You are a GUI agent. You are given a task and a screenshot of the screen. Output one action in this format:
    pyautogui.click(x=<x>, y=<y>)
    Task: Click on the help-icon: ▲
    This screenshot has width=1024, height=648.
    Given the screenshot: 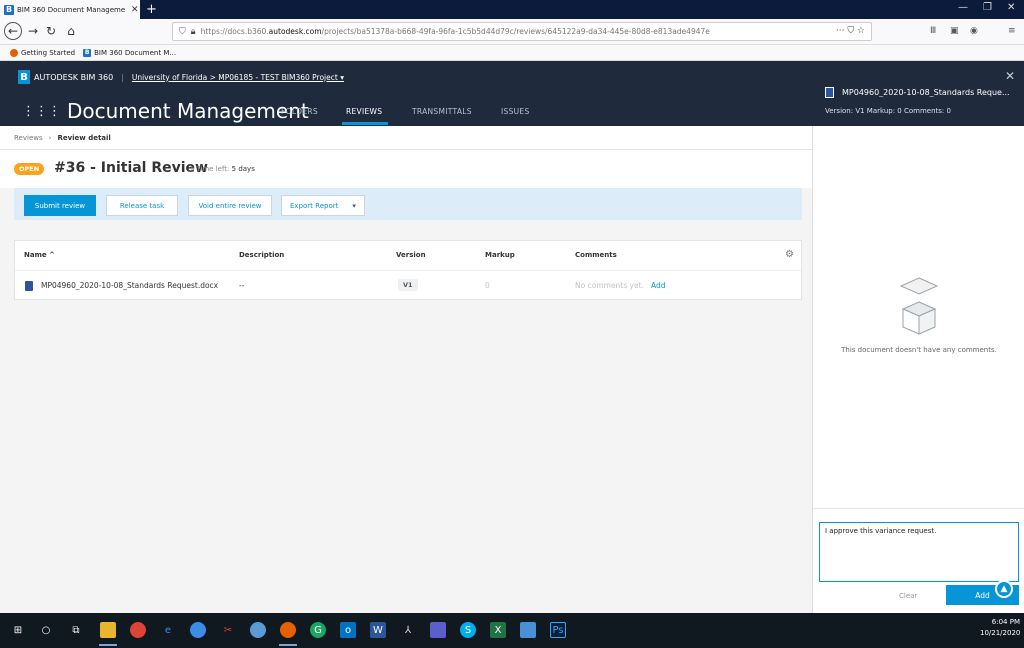 What is the action you would take?
    pyautogui.click(x=1004, y=589)
    